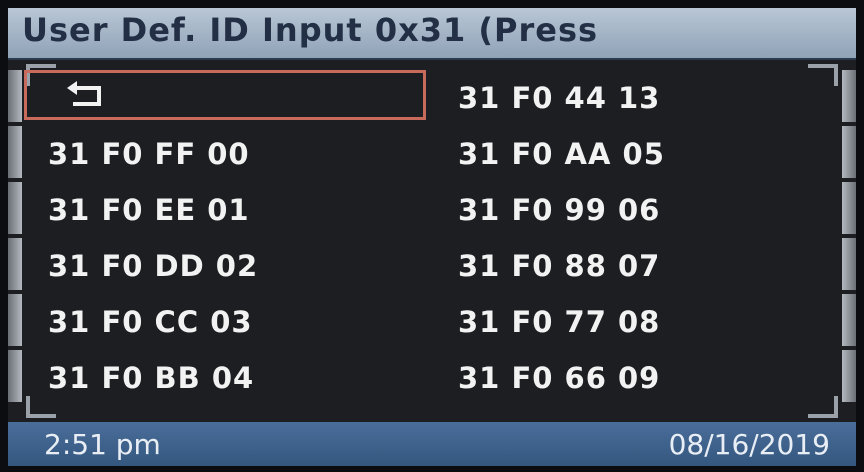 The width and height of the screenshot is (864, 472). What do you see at coordinates (749, 444) in the screenshot?
I see `date: 08/16/2019` at bounding box center [749, 444].